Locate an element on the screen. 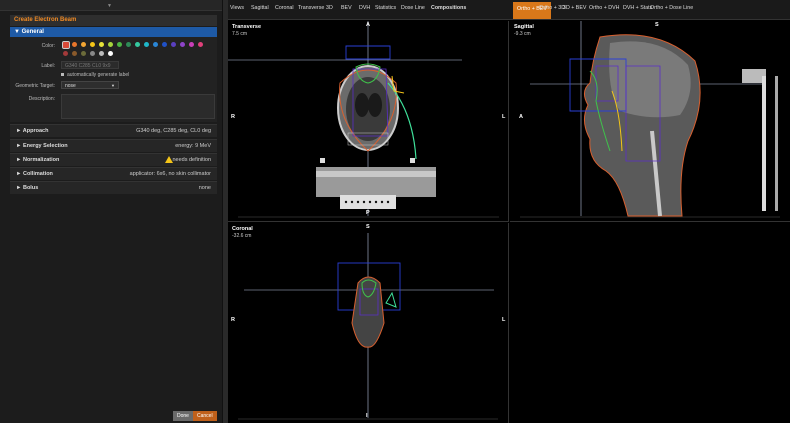 This screenshot has width=790, height=423. tab-transverse: Transverse is located at coordinates (311, 8).